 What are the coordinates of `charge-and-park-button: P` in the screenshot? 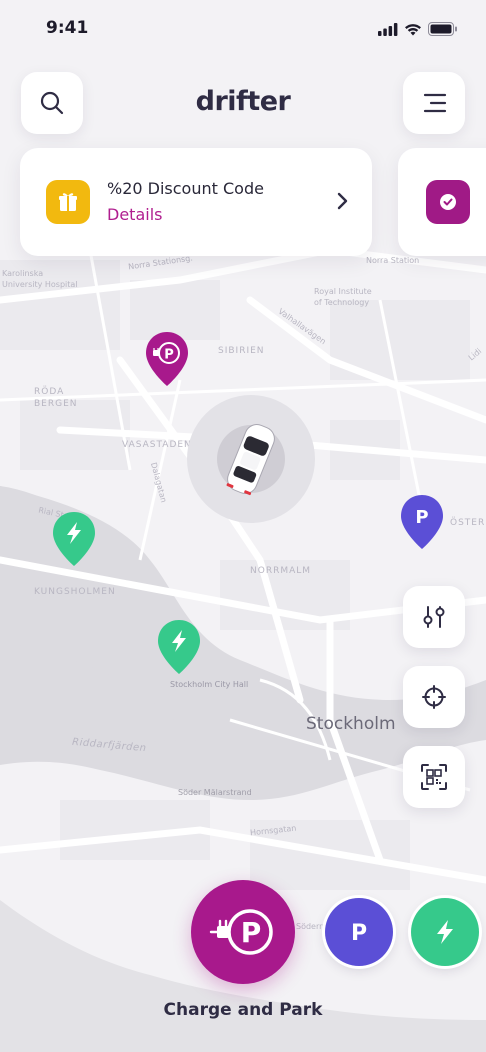 It's located at (243, 932).